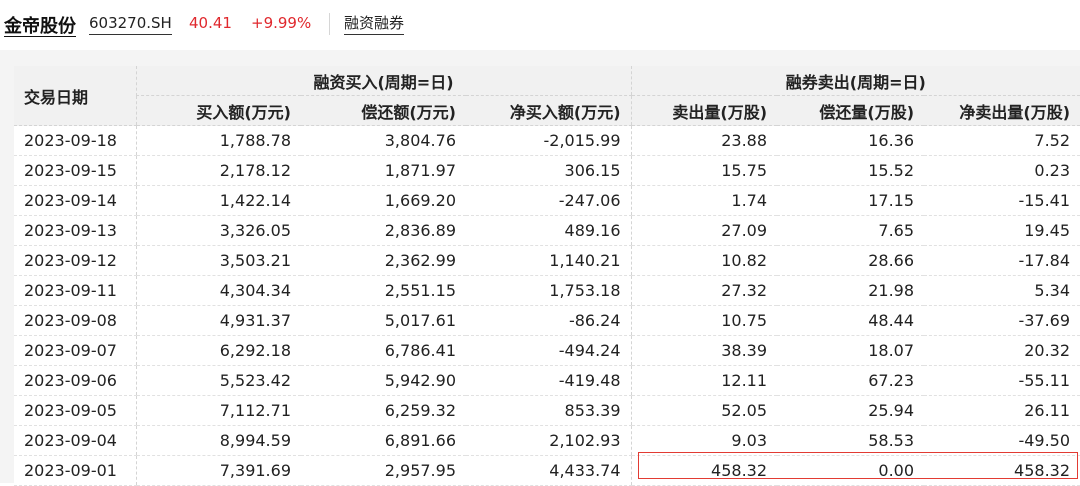 This screenshot has width=1080, height=486. Describe the element at coordinates (75, 170) in the screenshot. I see `cell-date: 2023-09-15` at that location.